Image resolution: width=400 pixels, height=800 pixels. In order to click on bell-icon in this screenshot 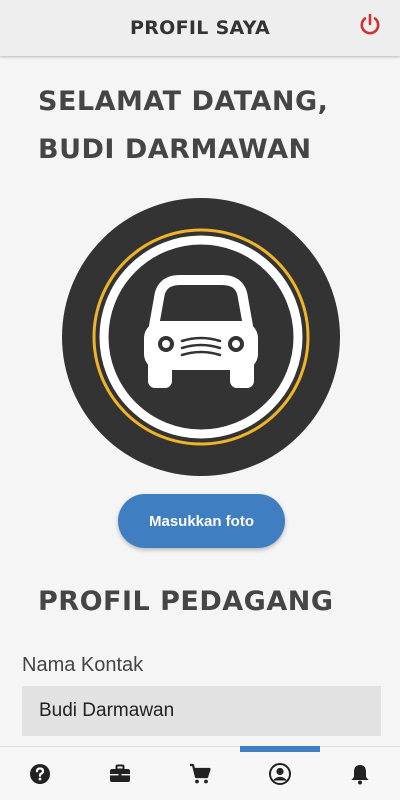, I will do `click(360, 774)`.